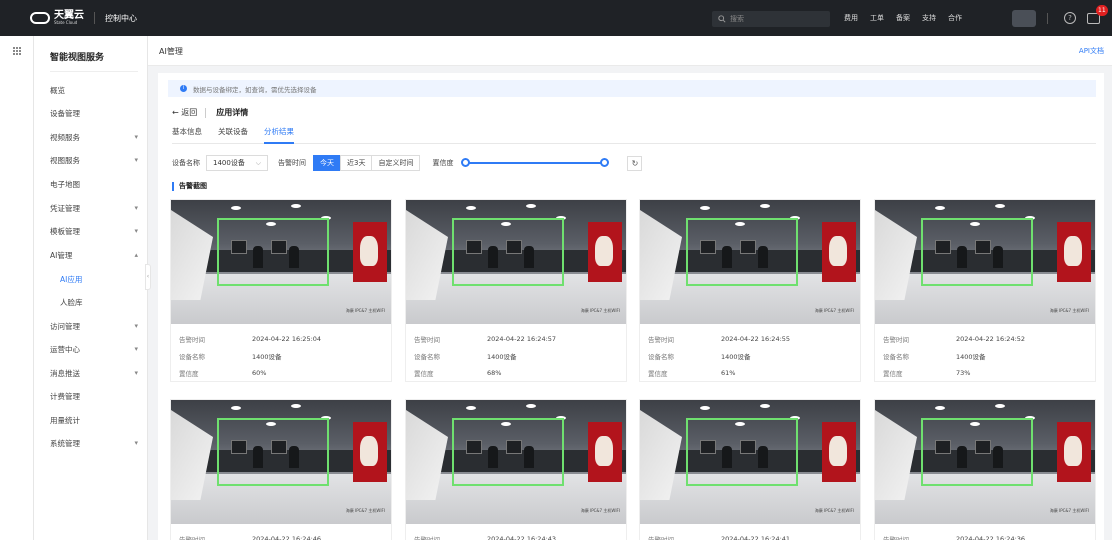 Image resolution: width=1112 pixels, height=540 pixels. What do you see at coordinates (630, 51) in the screenshot?
I see `page-header: AI管理 API文档` at bounding box center [630, 51].